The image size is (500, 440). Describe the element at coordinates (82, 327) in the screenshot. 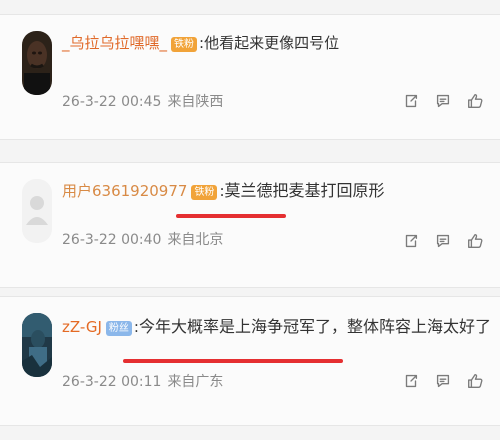

I see `username-link: zZ-GJ` at that location.